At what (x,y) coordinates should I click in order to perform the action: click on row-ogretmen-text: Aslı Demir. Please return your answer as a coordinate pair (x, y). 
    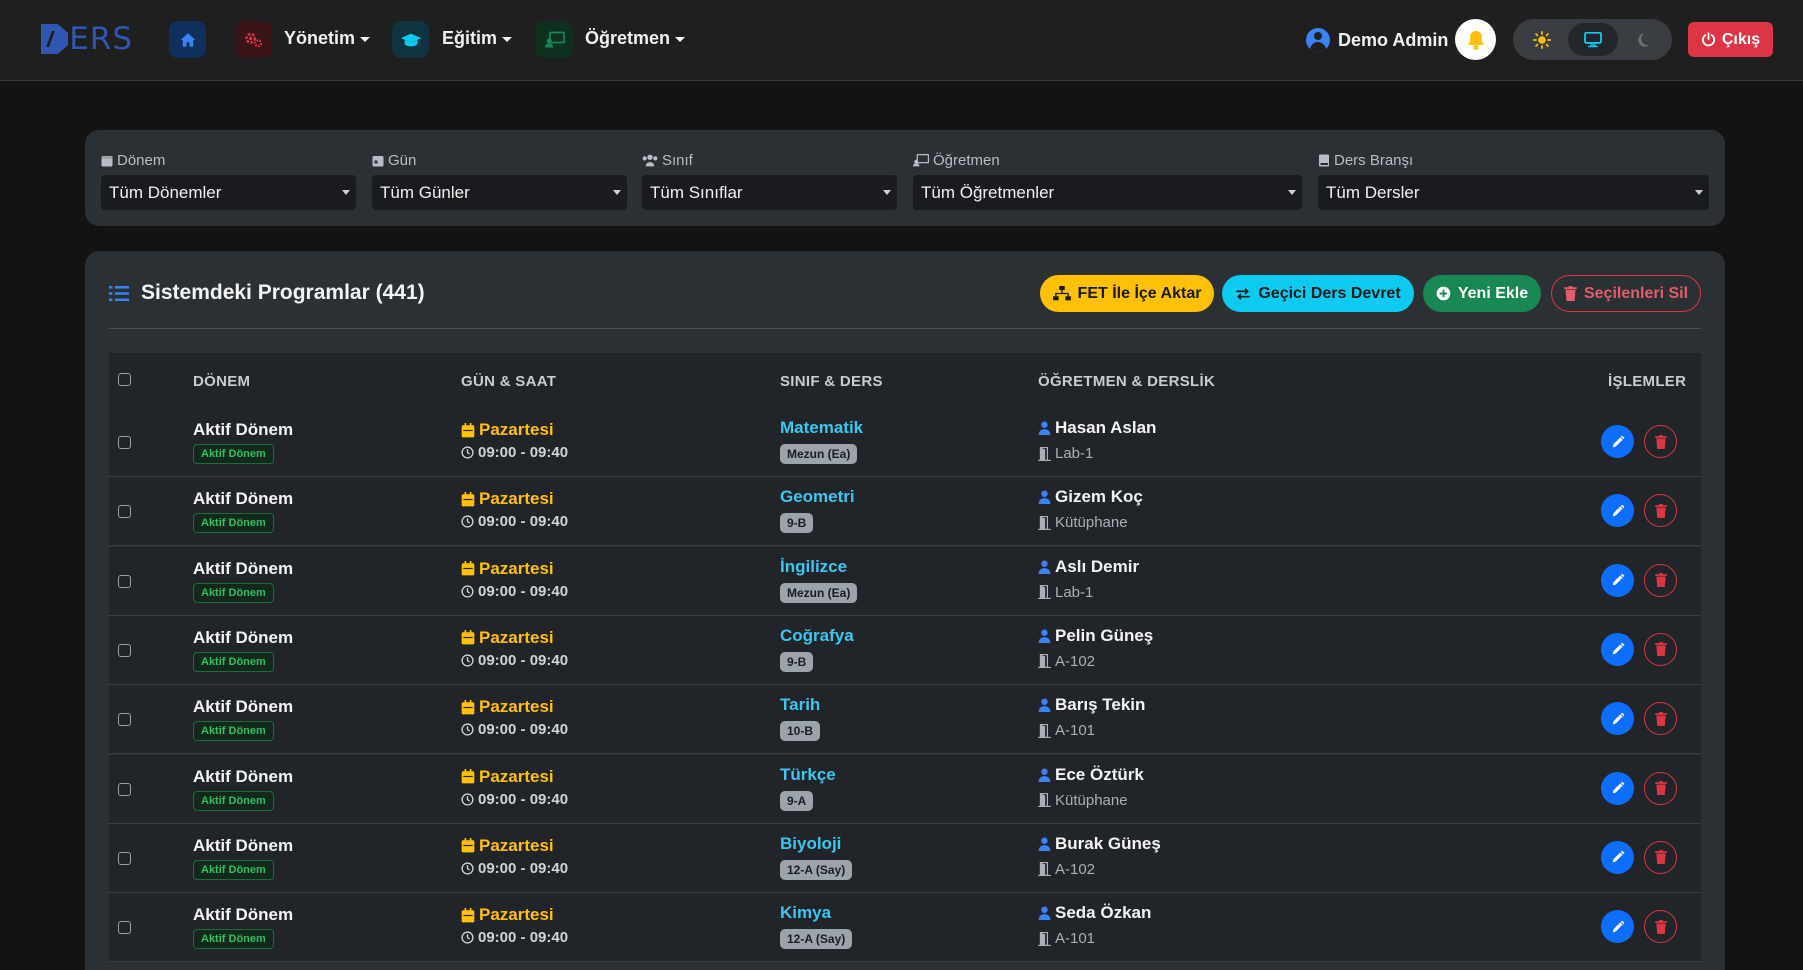
    Looking at the image, I should click on (1097, 566).